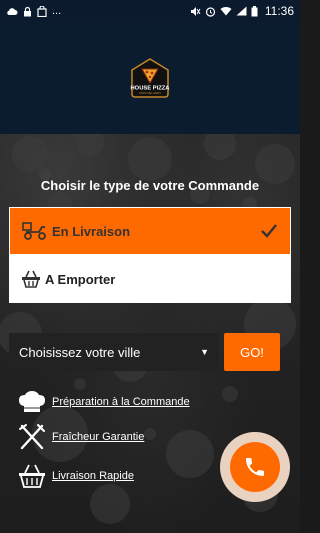 Image resolution: width=320 pixels, height=533 pixels. What do you see at coordinates (195, 11) in the screenshot?
I see `mute-icon` at bounding box center [195, 11].